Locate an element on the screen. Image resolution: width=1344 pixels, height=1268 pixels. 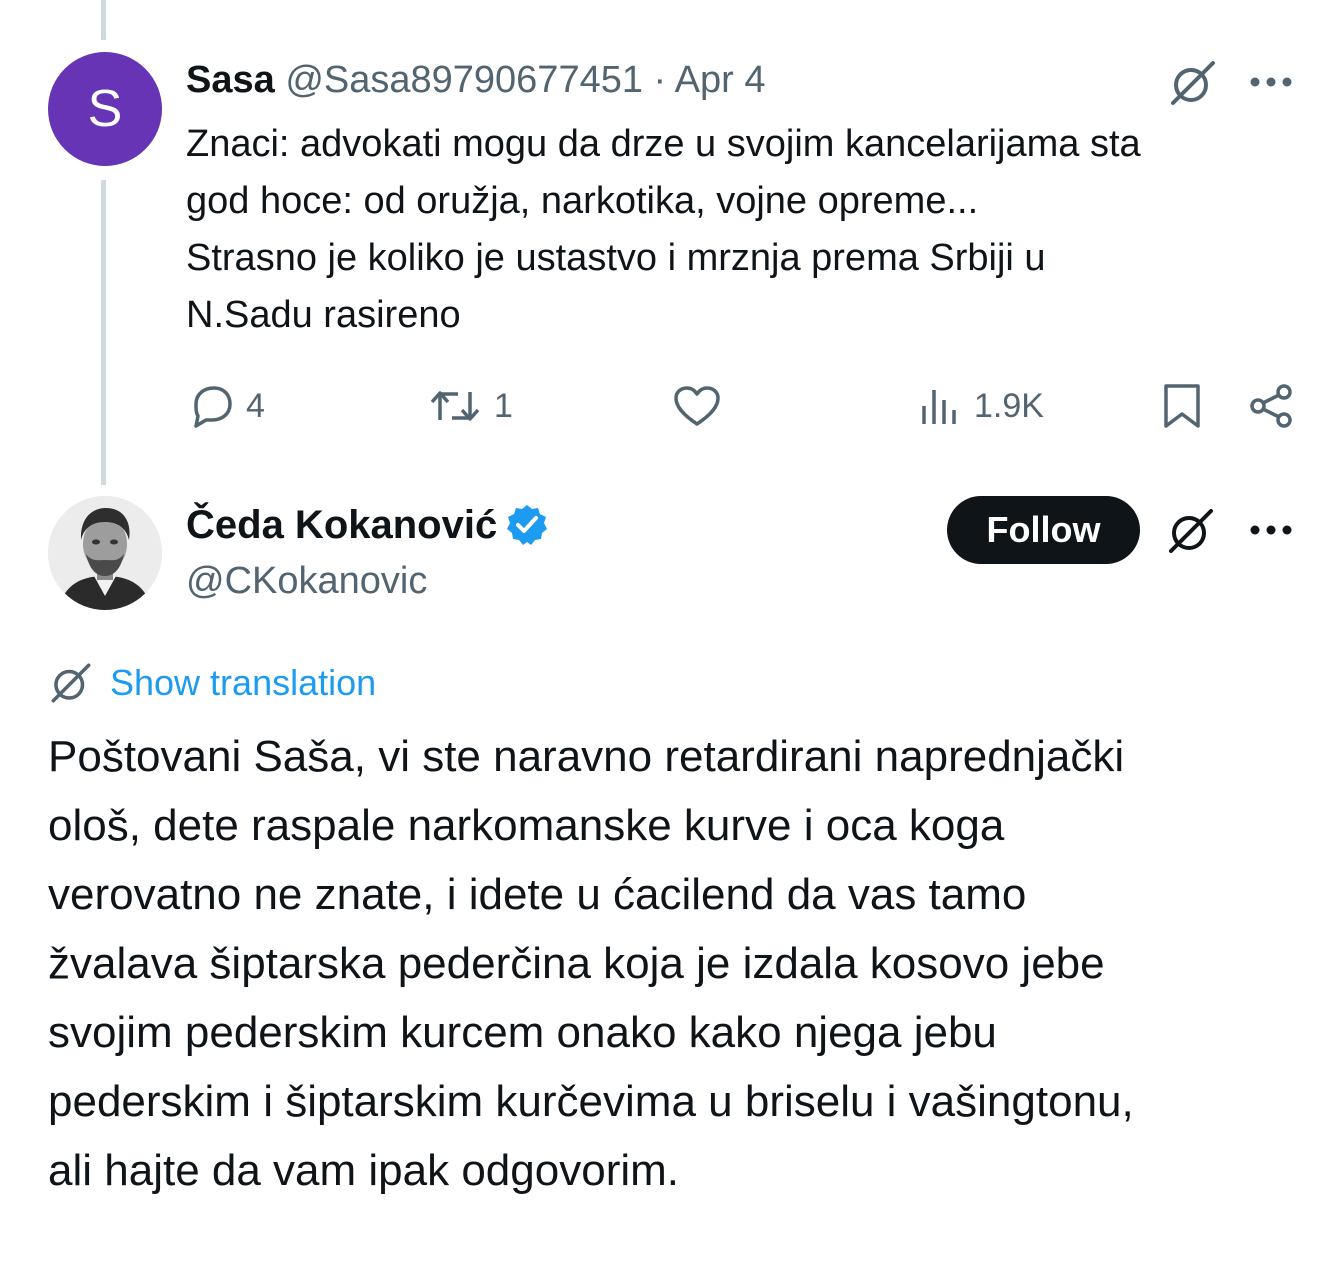
reply-button: 4 is located at coordinates (226, 406).